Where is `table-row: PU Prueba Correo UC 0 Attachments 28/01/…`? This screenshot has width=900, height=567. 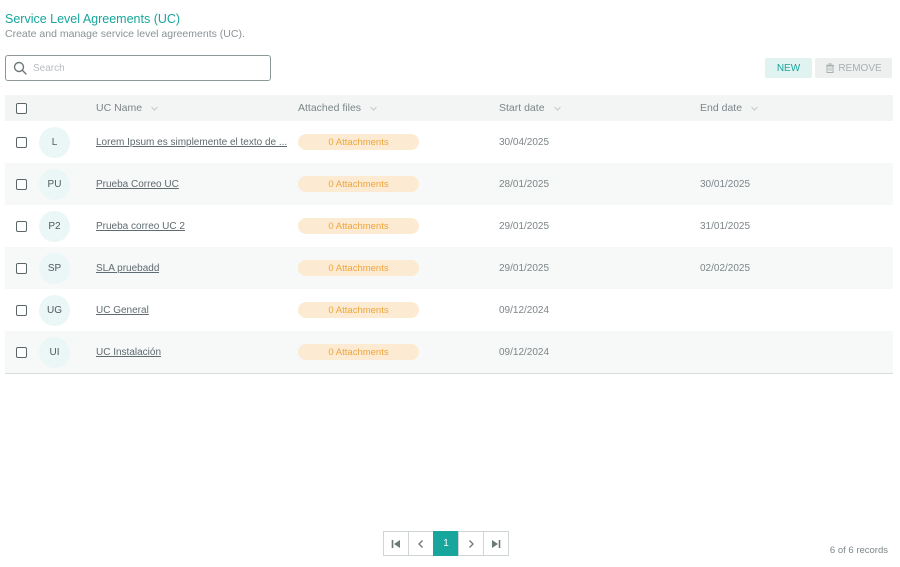
table-row: PU Prueba Correo UC 0 Attachments 28/01/… is located at coordinates (449, 184).